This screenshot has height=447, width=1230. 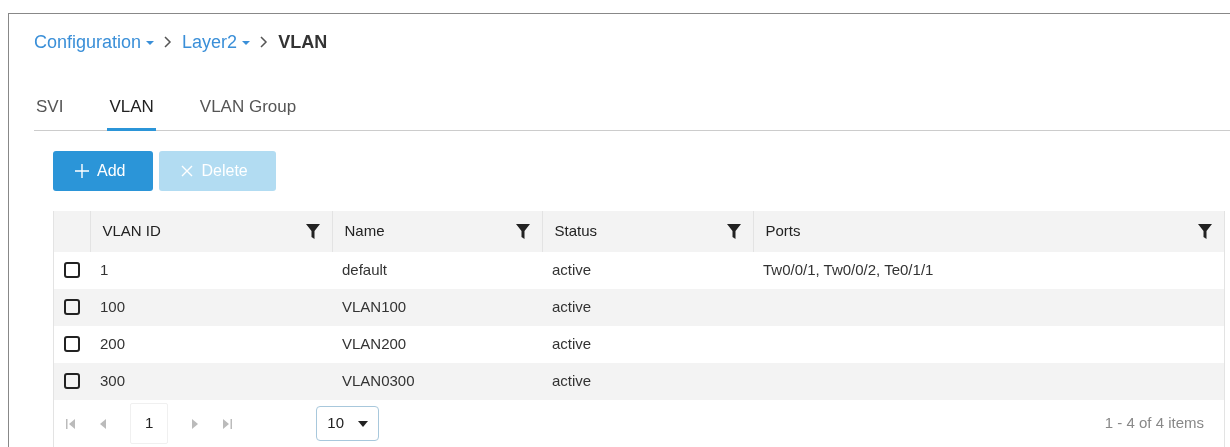 I want to click on table-cell: VLAN100, so click(x=374, y=306).